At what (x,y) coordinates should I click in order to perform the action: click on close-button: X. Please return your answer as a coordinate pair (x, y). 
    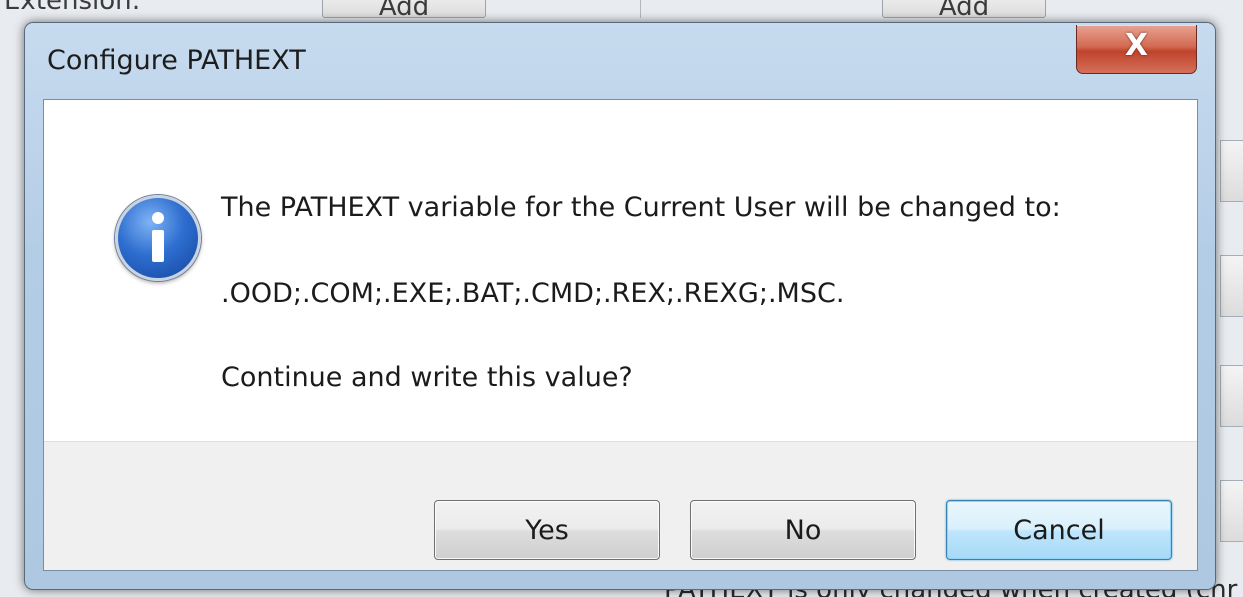
    Looking at the image, I should click on (1136, 49).